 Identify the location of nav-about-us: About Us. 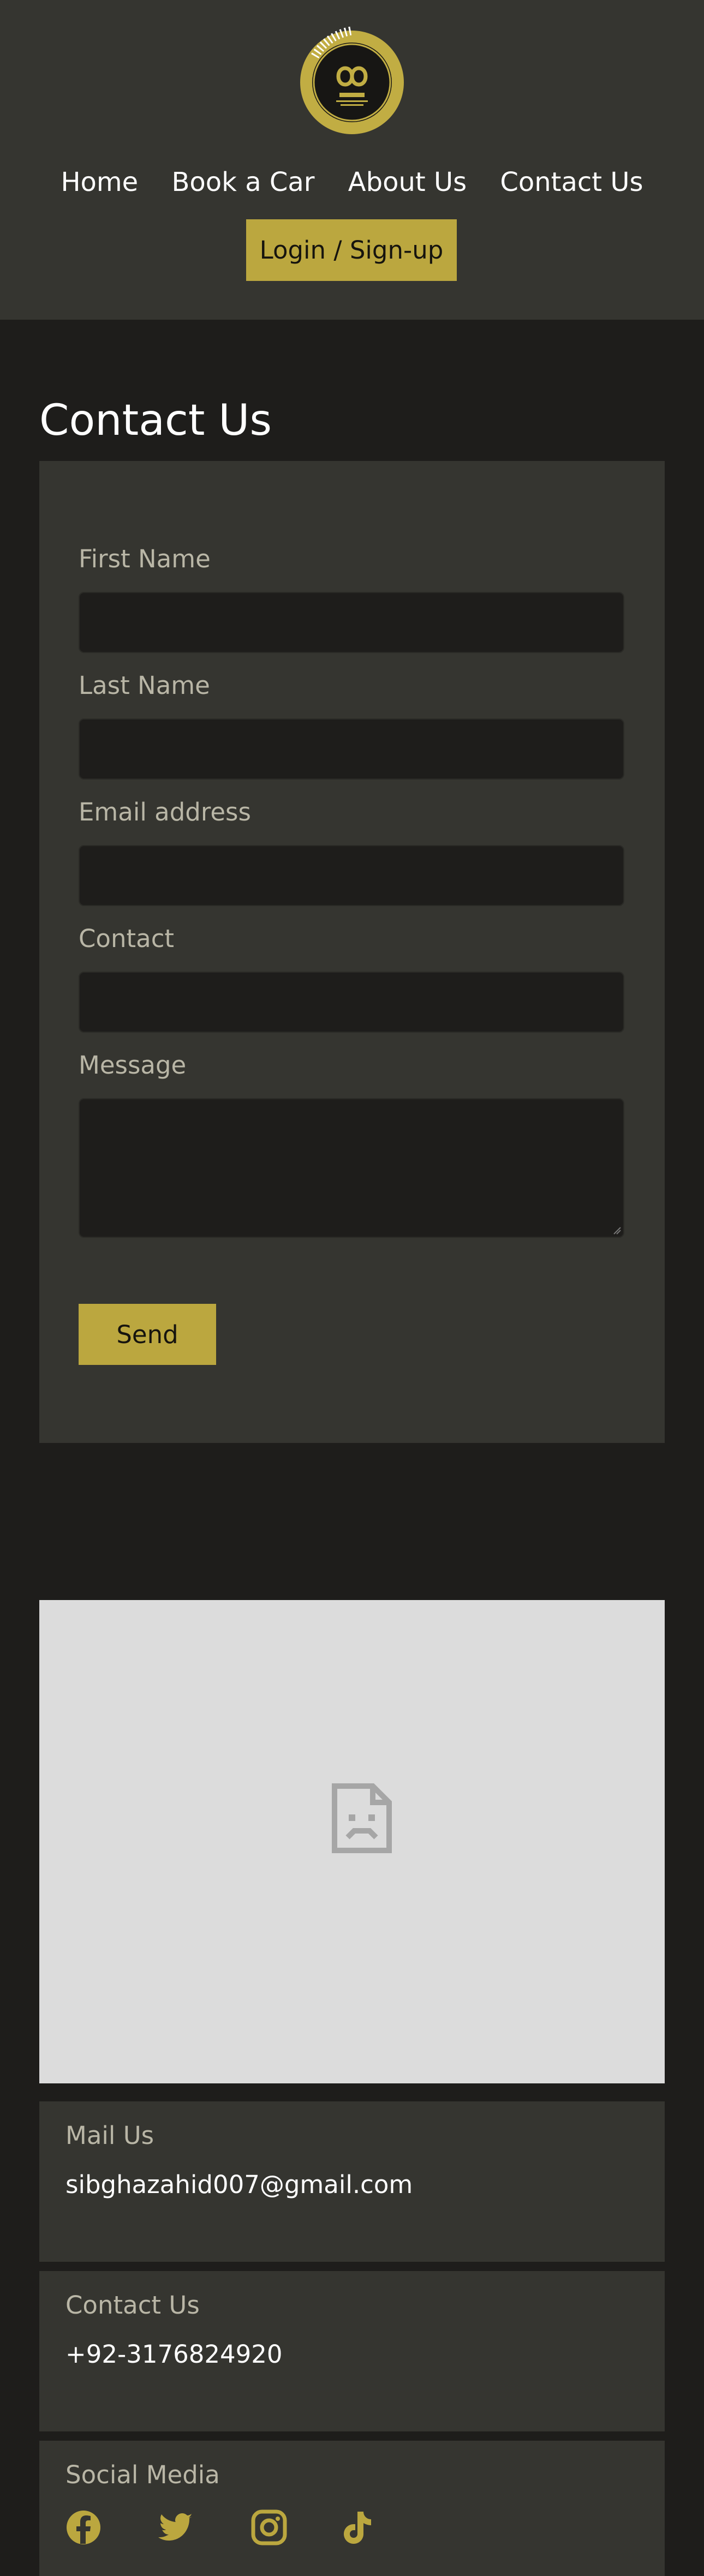
(407, 182).